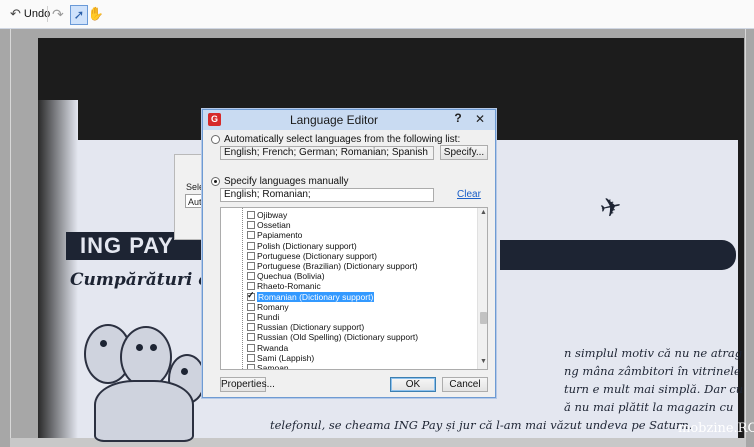  Describe the element at coordinates (482, 214) in the screenshot. I see `scroll-up-arrow-icon: ▲` at that location.